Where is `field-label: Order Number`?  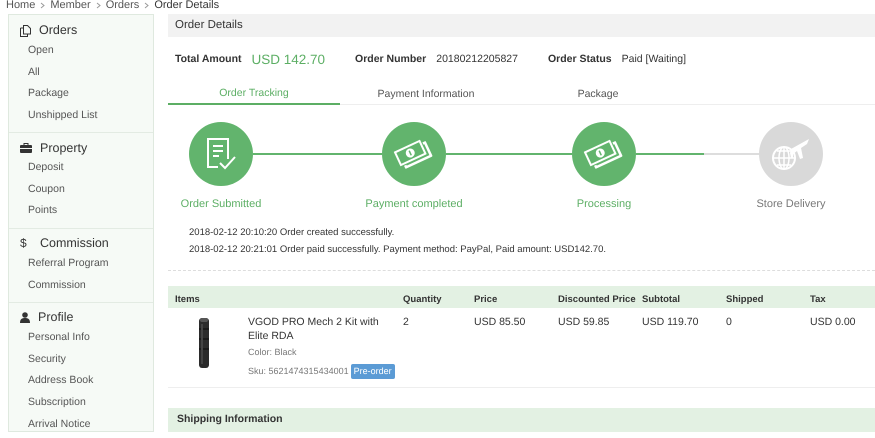
field-label: Order Number is located at coordinates (390, 60).